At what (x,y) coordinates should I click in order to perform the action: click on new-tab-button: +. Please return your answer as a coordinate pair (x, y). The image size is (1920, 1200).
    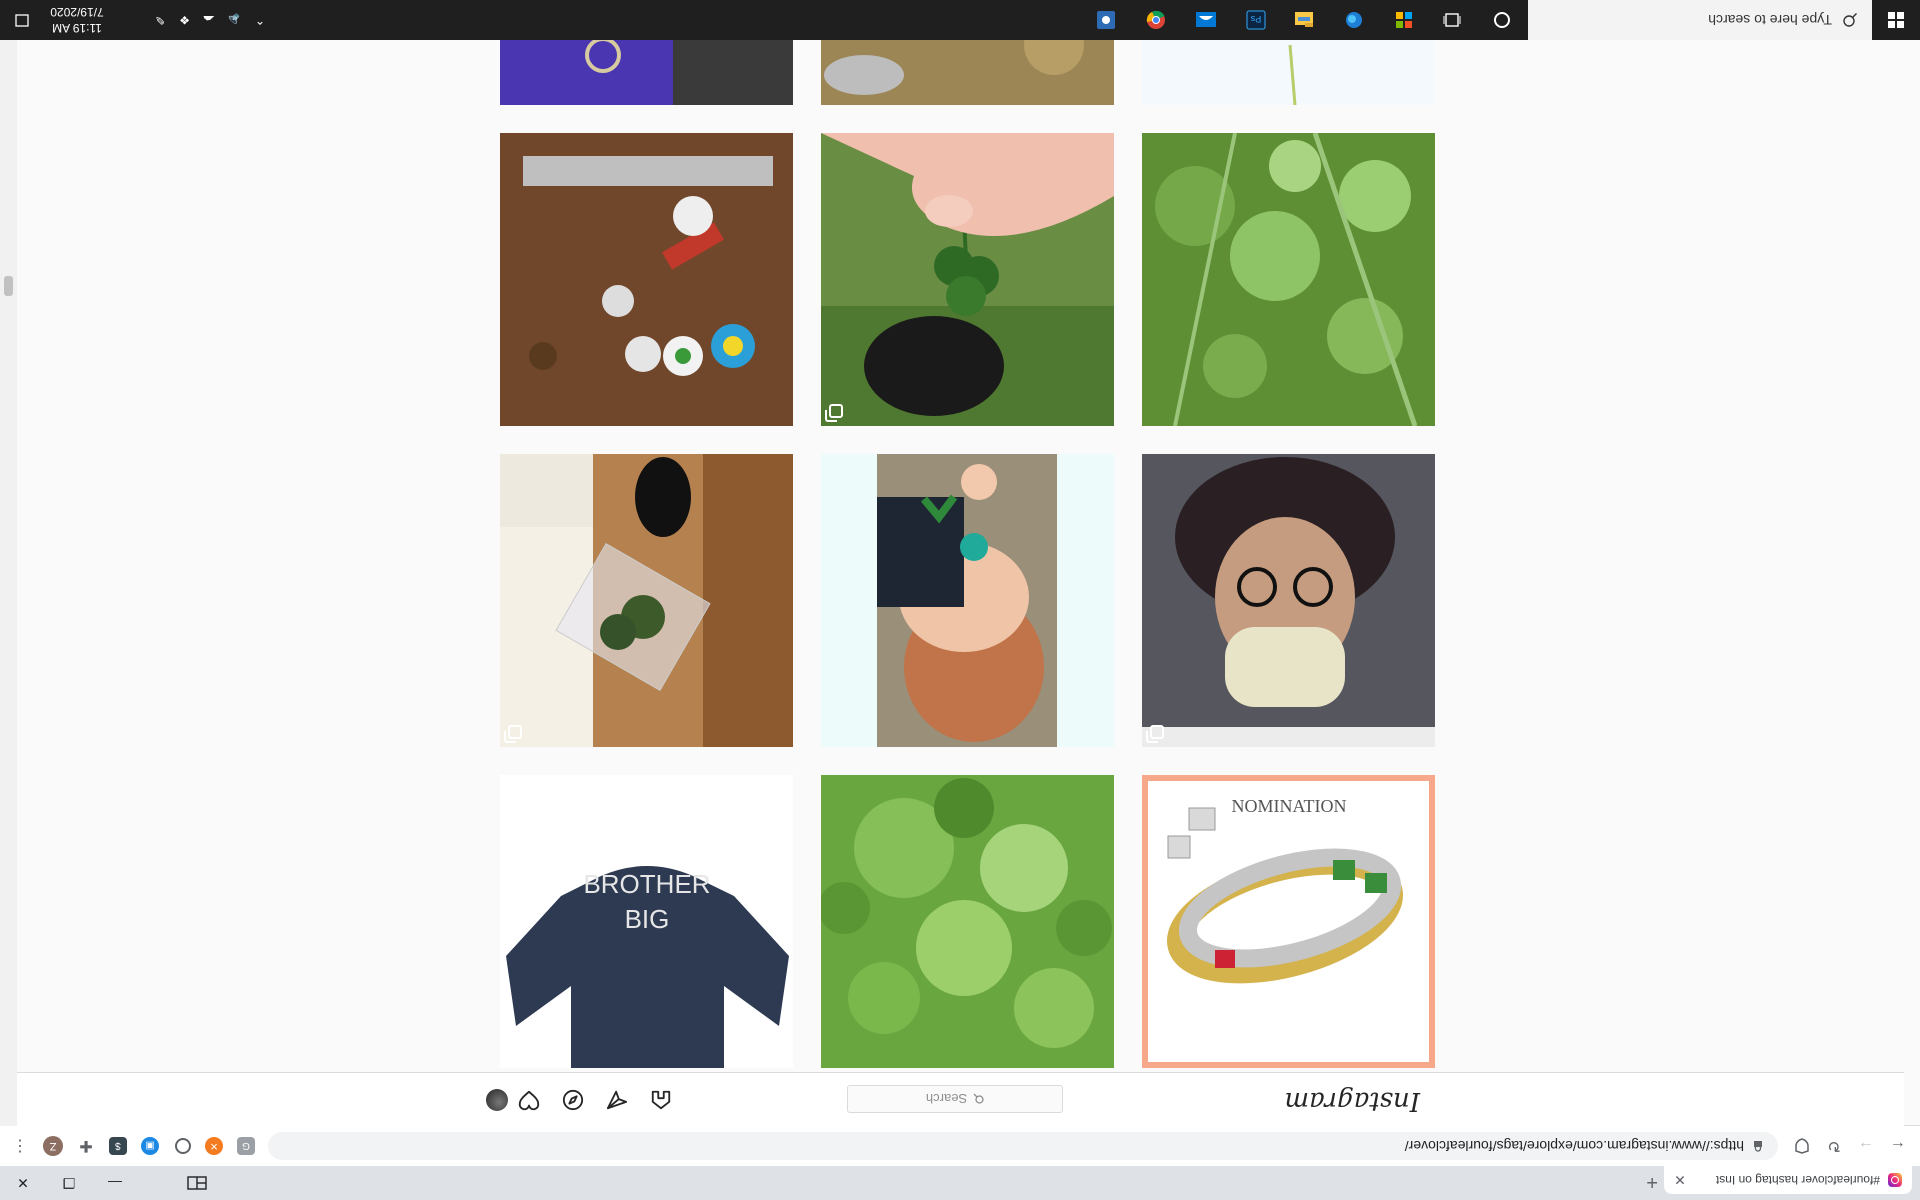
    Looking at the image, I should click on (1652, 1181).